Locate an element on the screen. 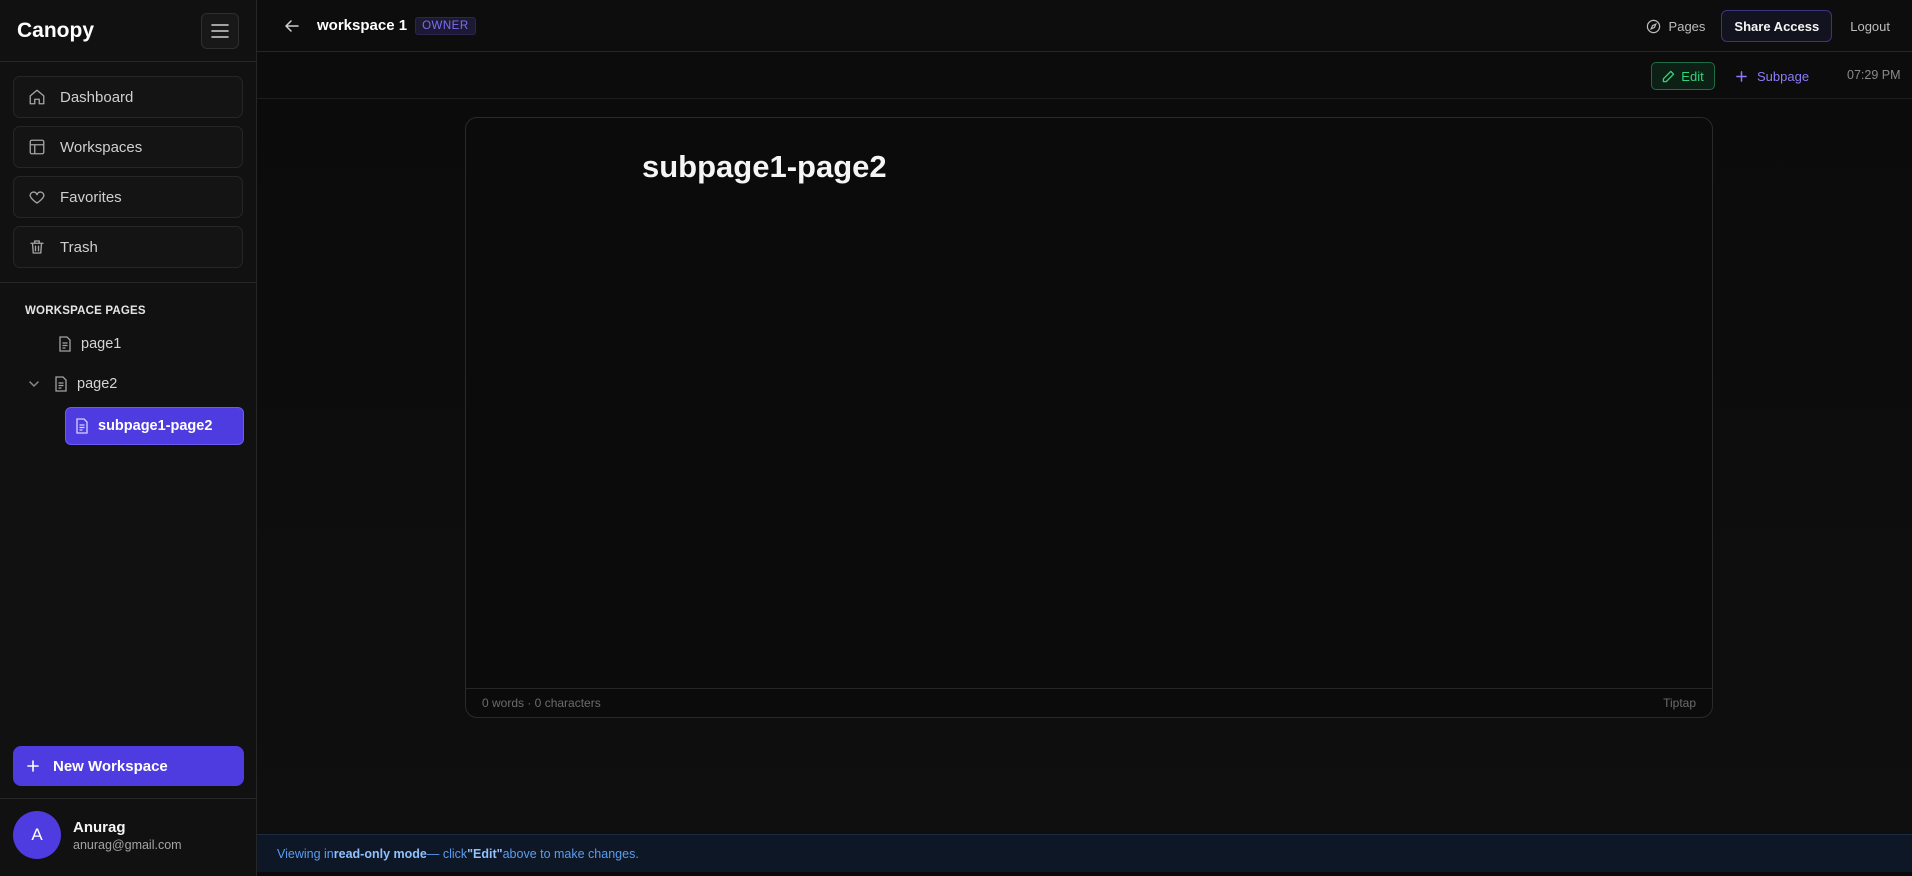 The image size is (1912, 876). editor-footer: 0 words · 0 characters Tiptap is located at coordinates (1089, 702).